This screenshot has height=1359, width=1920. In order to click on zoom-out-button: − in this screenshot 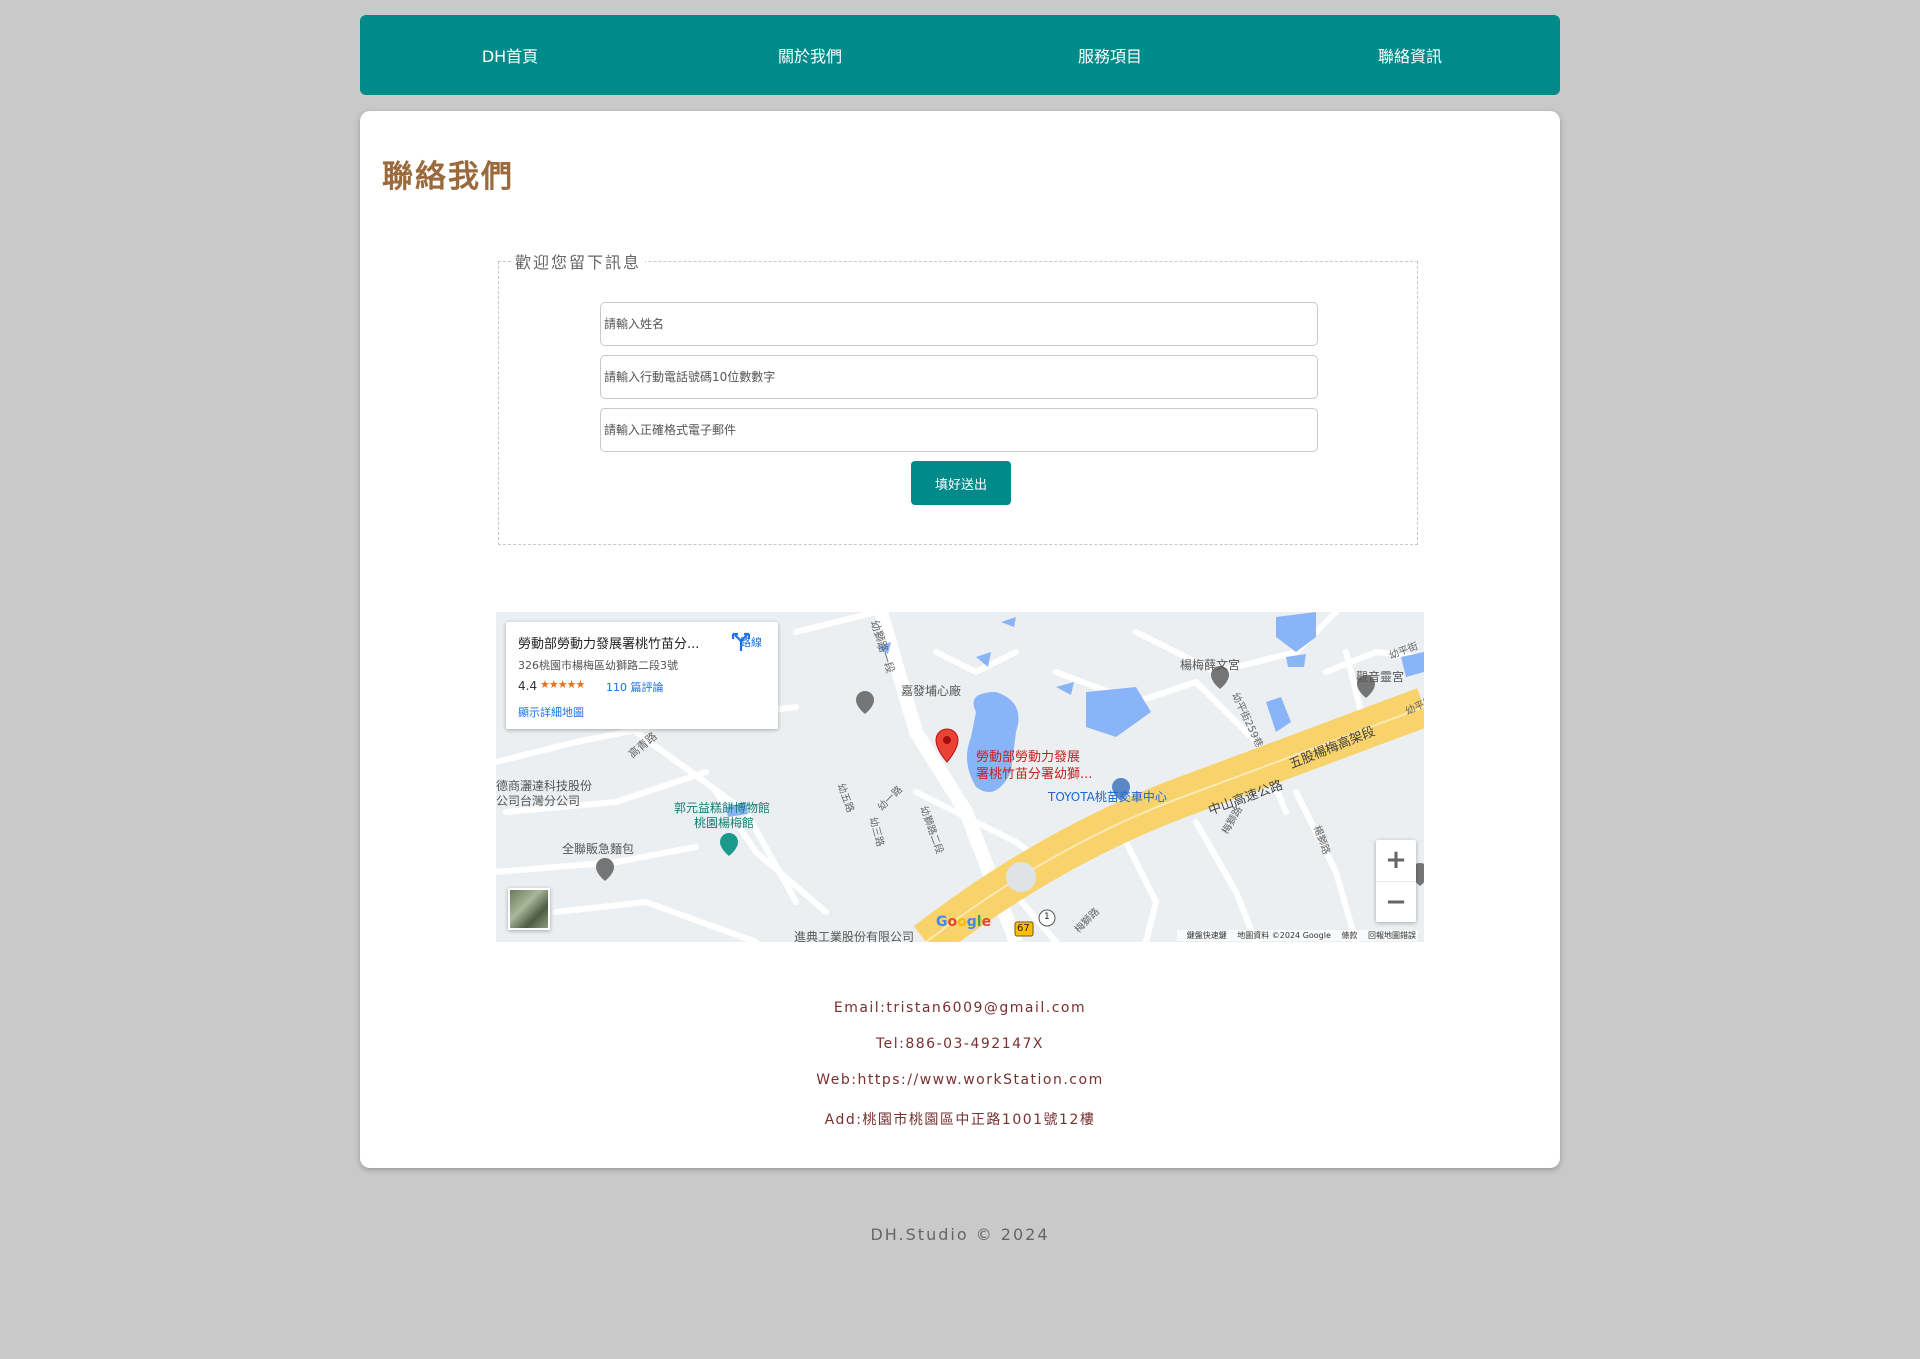, I will do `click(1396, 902)`.